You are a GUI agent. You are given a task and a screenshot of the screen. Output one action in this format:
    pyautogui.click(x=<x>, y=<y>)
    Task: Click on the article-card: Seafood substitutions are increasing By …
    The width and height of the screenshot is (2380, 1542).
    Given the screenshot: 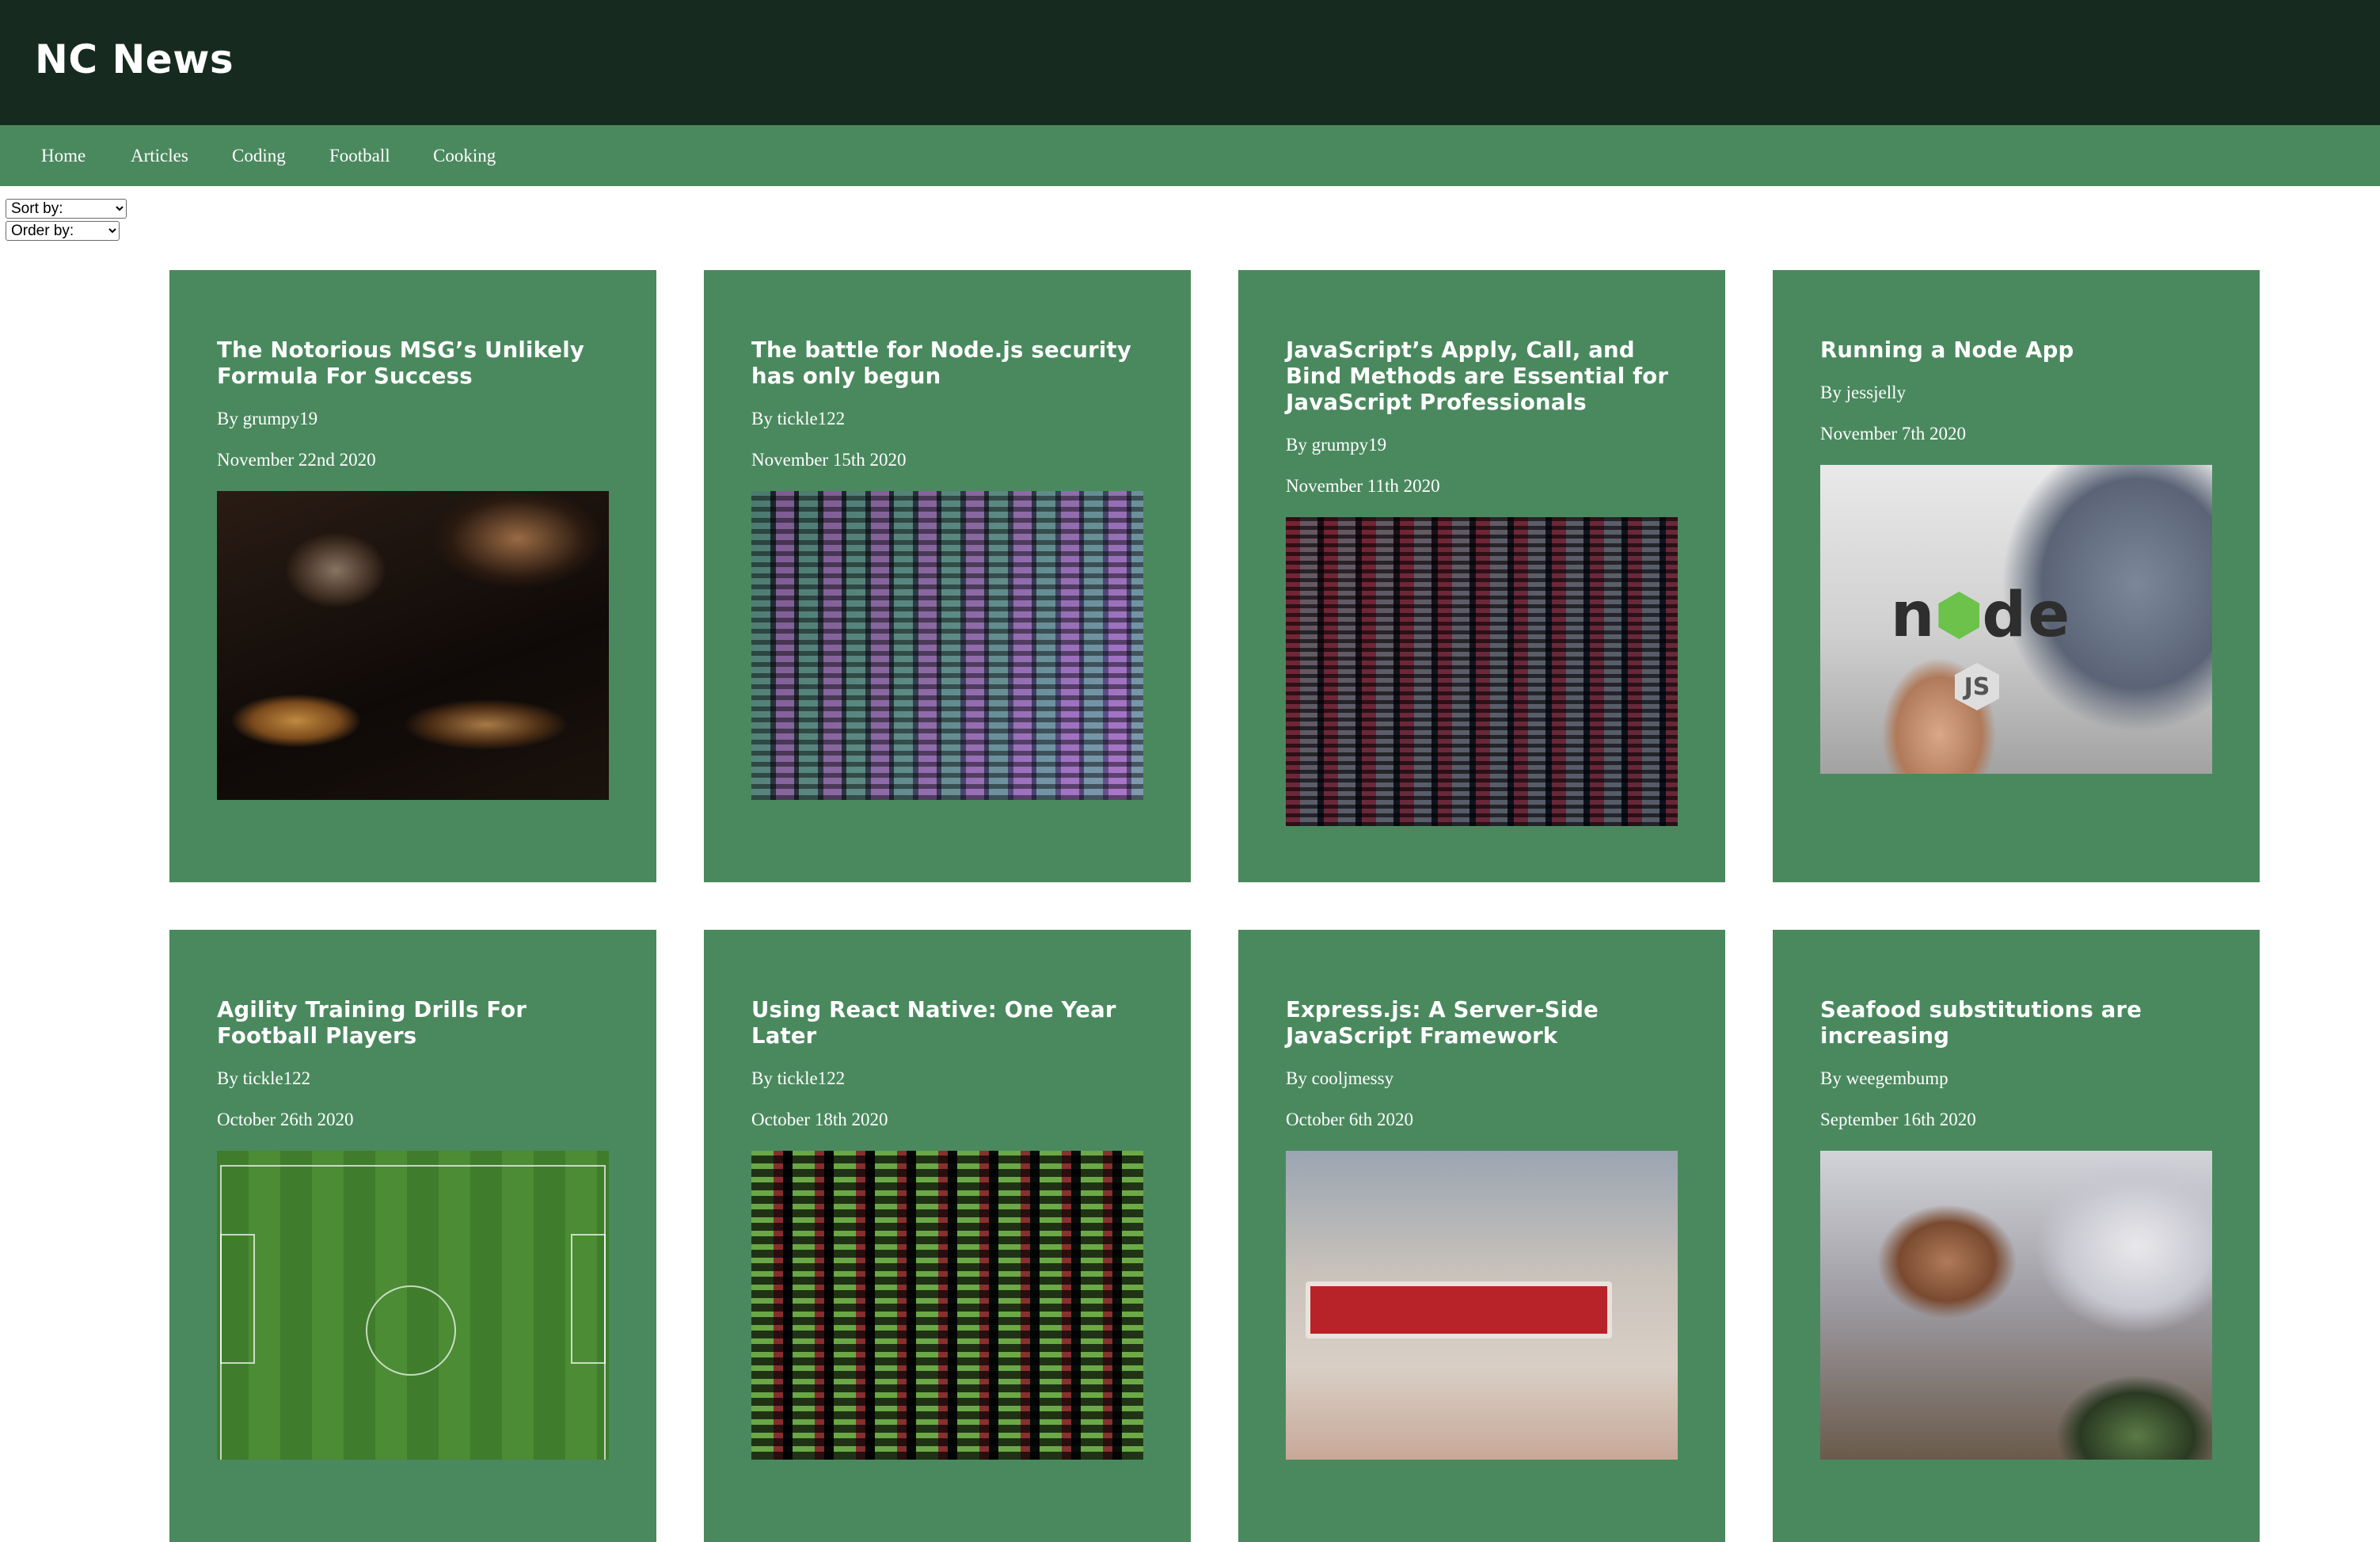 What is the action you would take?
    pyautogui.click(x=2016, y=1236)
    